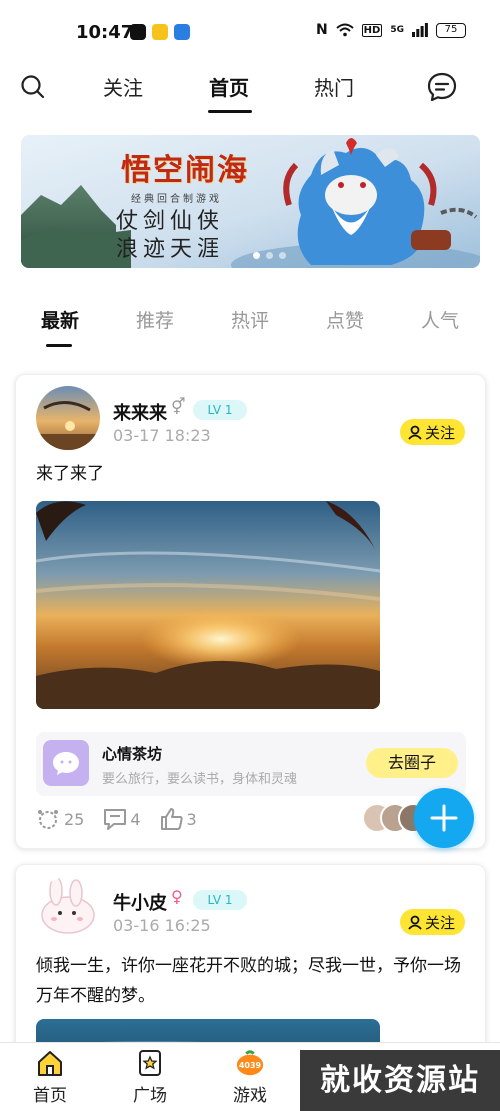 The image size is (500, 1111). Describe the element at coordinates (162, 925) in the screenshot. I see `post-time: 03-16 16:25` at that location.